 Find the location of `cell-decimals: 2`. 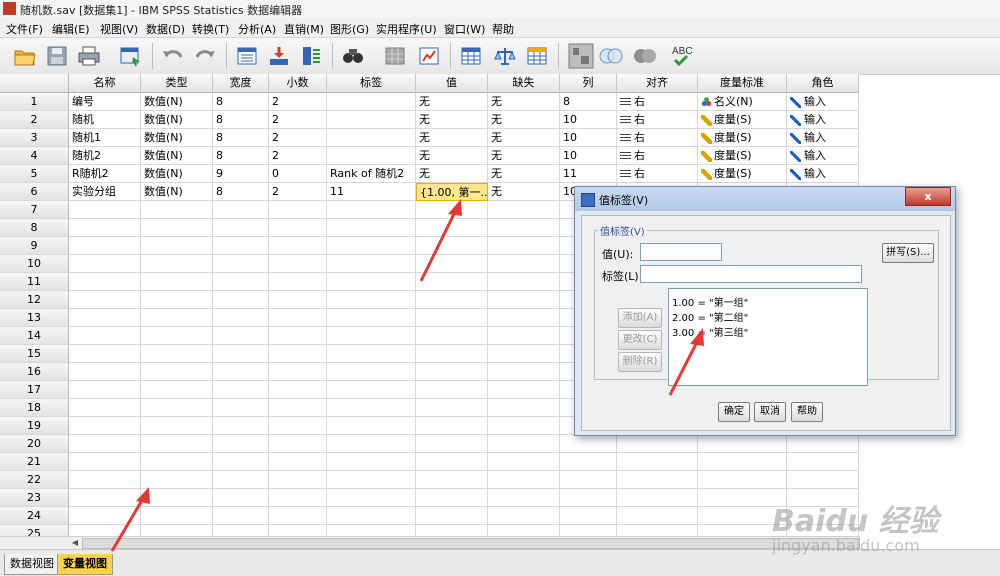

cell-decimals: 2 is located at coordinates (298, 102).